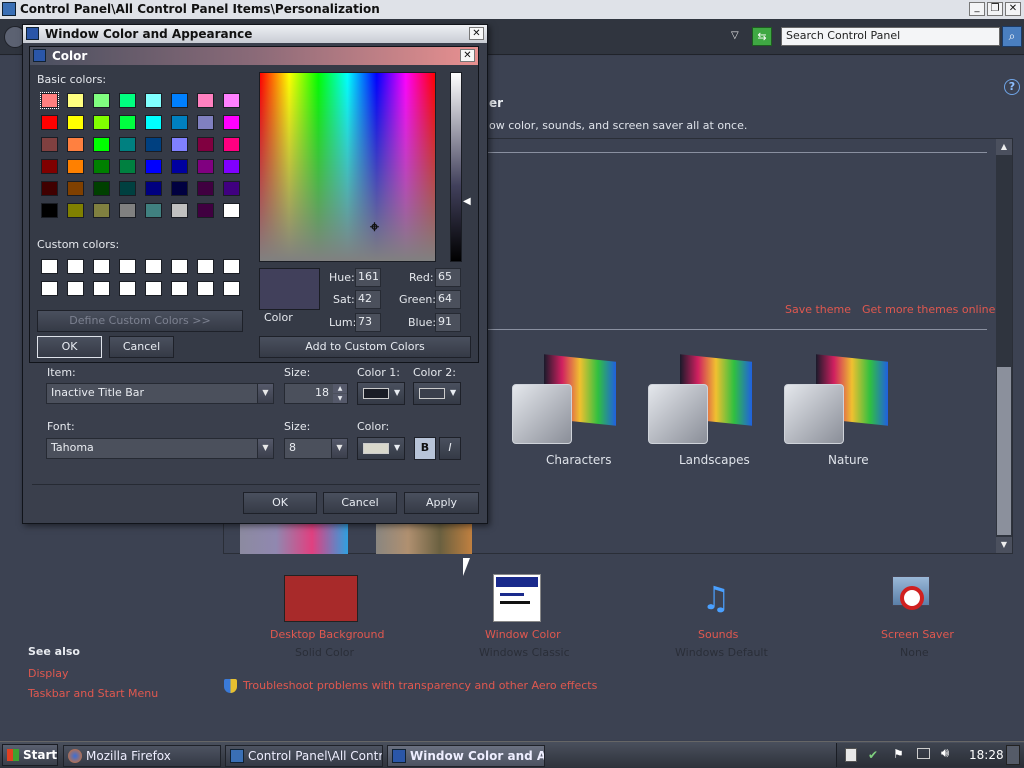  Describe the element at coordinates (424, 539) in the screenshot. I see `theme-thumbnail-partial` at that location.